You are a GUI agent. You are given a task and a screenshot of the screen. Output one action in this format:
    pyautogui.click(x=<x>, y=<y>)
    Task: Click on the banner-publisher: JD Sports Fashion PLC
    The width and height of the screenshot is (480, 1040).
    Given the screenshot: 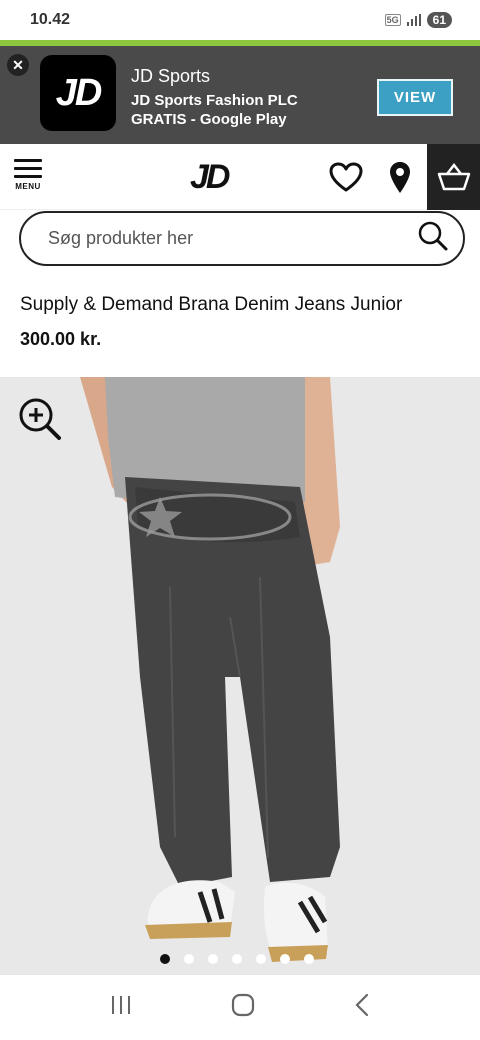 What is the action you would take?
    pyautogui.click(x=214, y=100)
    